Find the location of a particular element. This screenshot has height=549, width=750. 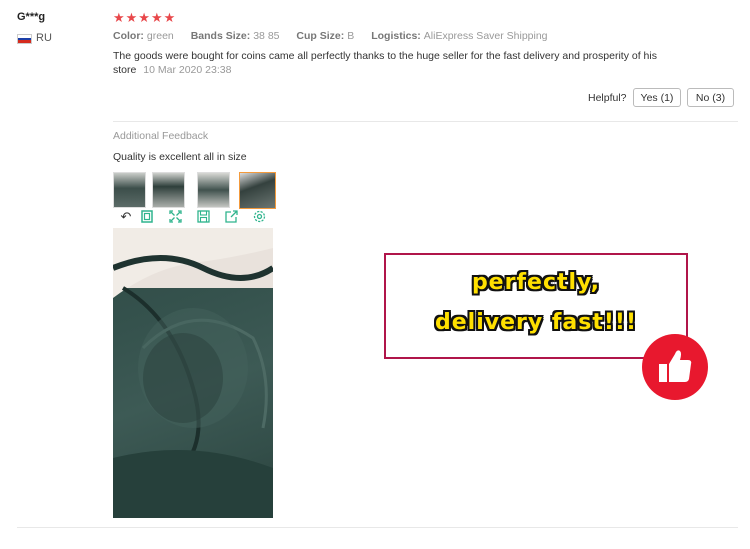

expand-icon is located at coordinates (175, 217).